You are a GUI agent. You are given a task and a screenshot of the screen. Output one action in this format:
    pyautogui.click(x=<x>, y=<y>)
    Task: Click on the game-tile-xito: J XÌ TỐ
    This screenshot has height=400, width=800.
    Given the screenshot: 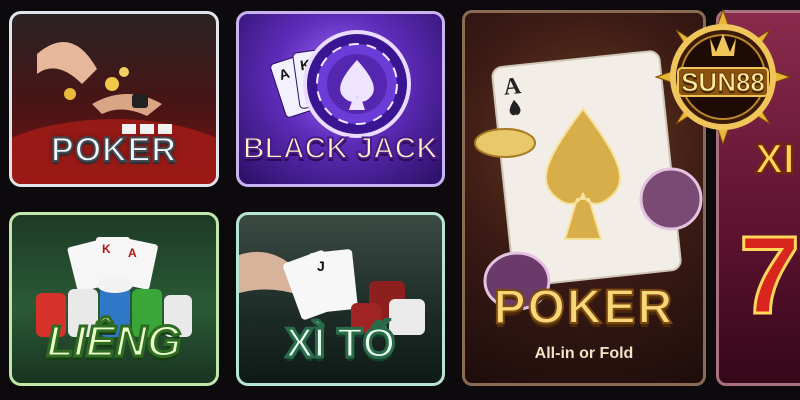 What is the action you would take?
    pyautogui.click(x=340, y=299)
    